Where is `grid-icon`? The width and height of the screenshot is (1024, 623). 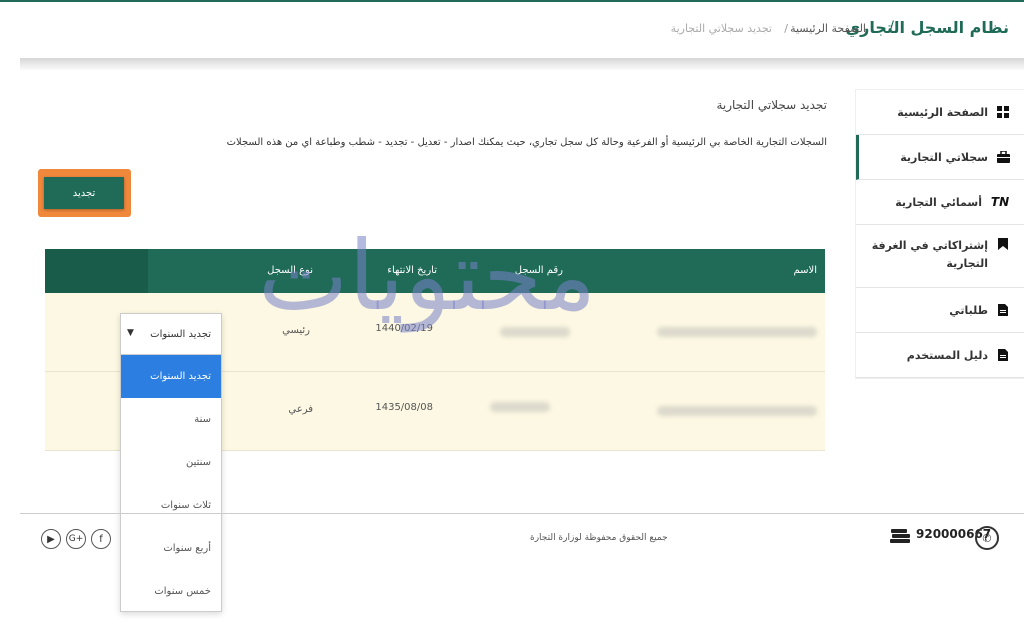 grid-icon is located at coordinates (1003, 112).